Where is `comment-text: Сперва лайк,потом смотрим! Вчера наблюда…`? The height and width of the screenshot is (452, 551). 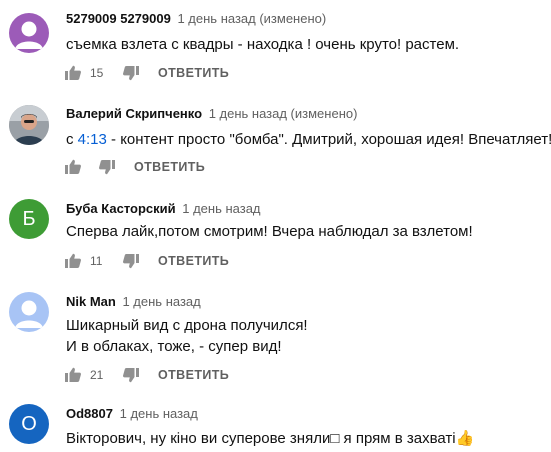
comment-text: Сперва лайк,потом смотрим! Вчера наблюда… is located at coordinates (269, 231).